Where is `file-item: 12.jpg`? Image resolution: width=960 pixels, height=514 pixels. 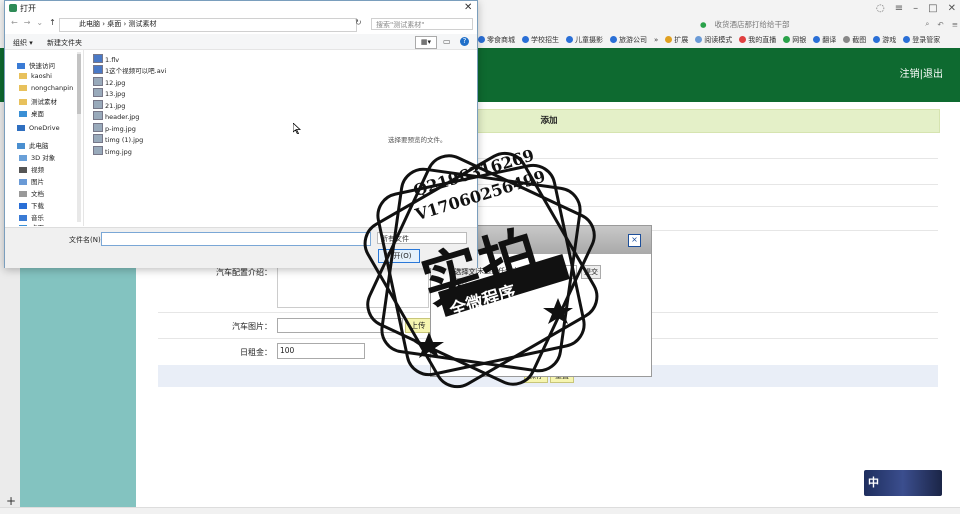 file-item: 12.jpg is located at coordinates (109, 82).